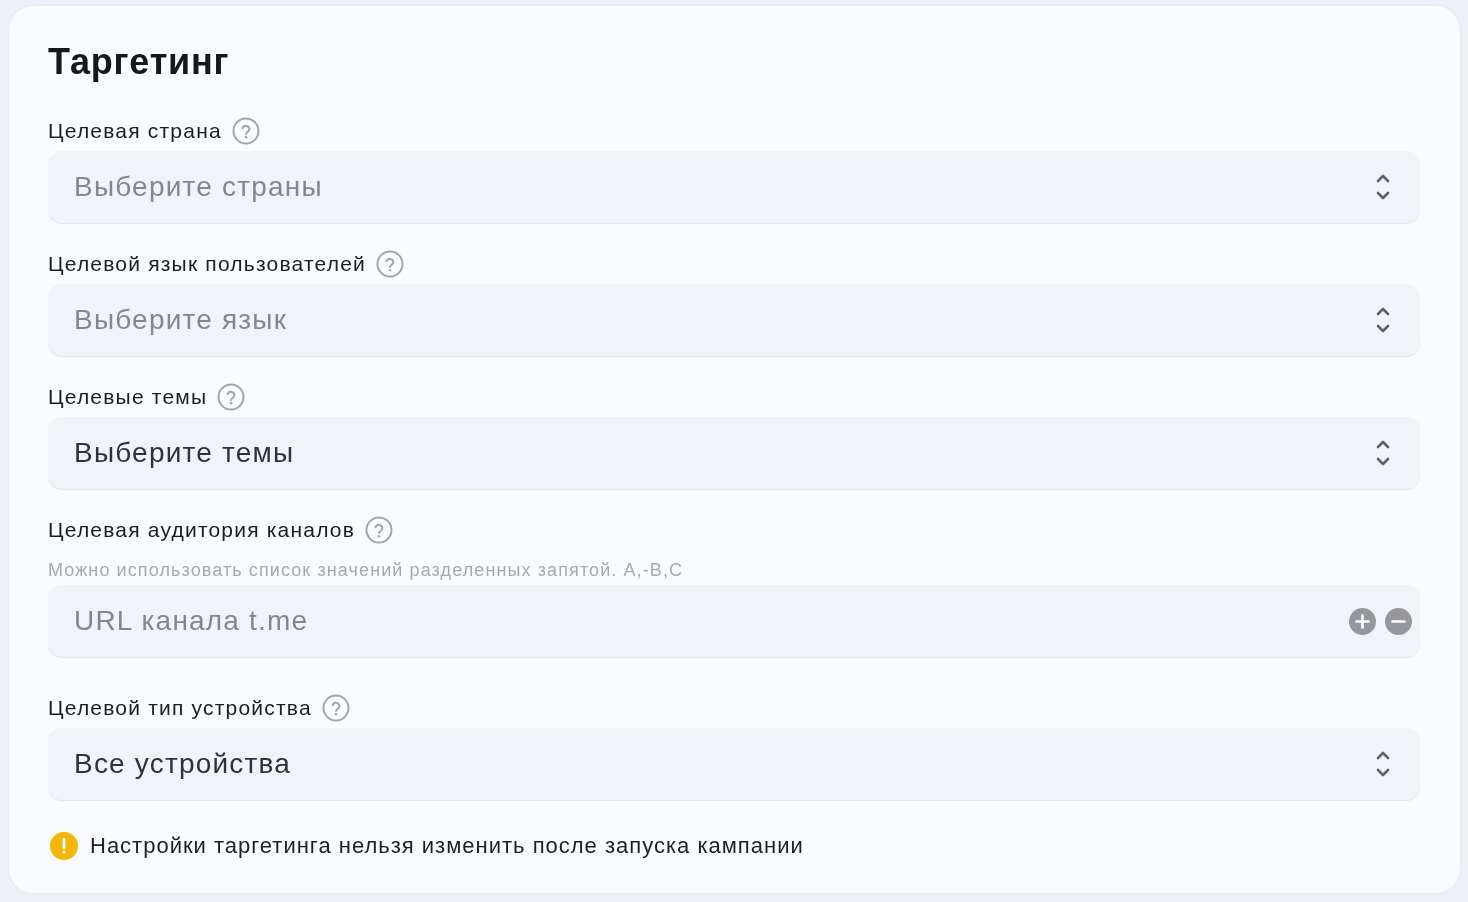  I want to click on field-label: Целевые темы, so click(128, 397).